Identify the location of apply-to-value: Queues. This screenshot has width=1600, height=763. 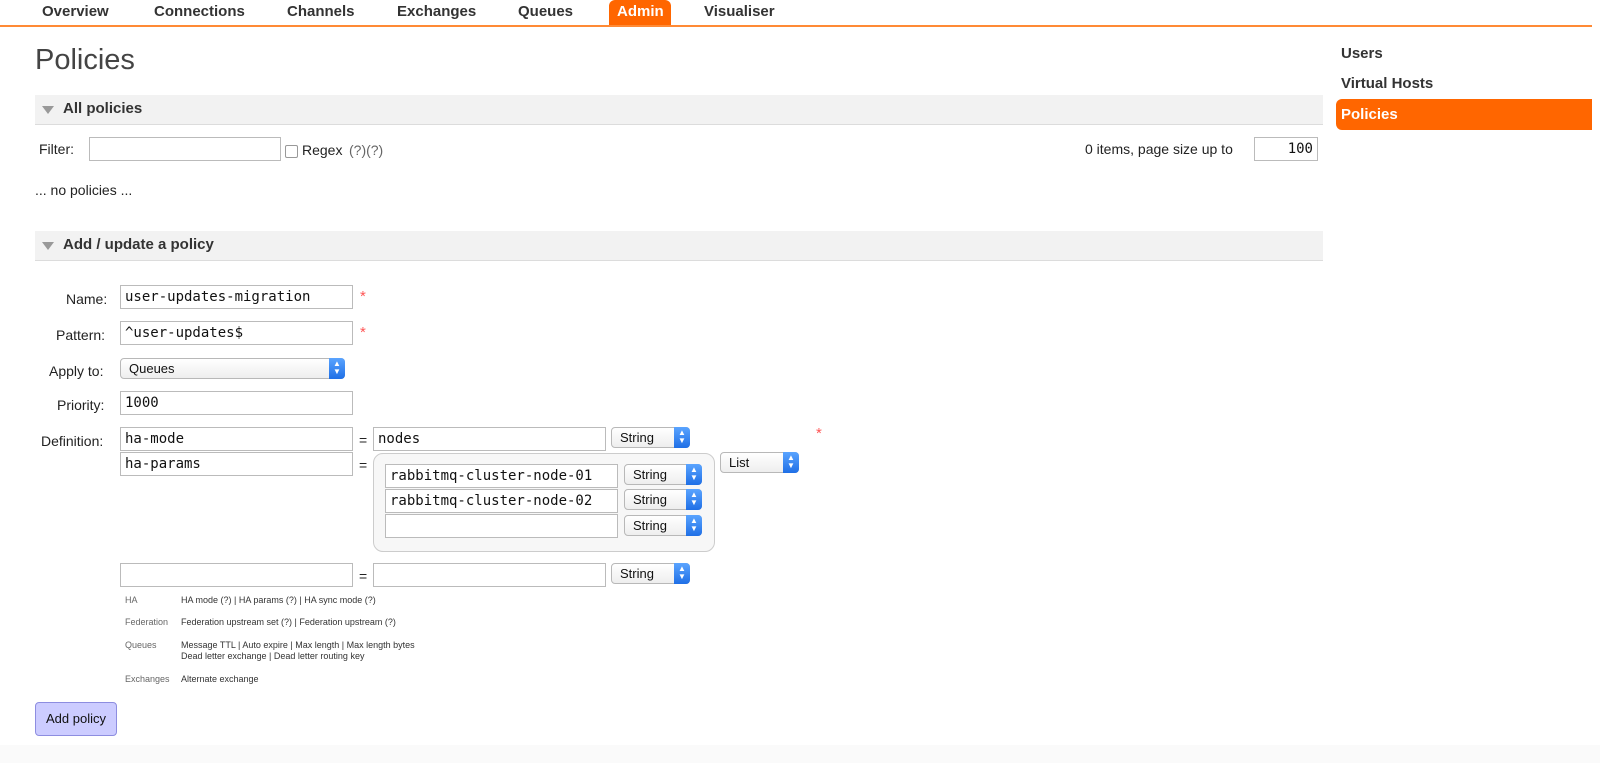
(152, 368).